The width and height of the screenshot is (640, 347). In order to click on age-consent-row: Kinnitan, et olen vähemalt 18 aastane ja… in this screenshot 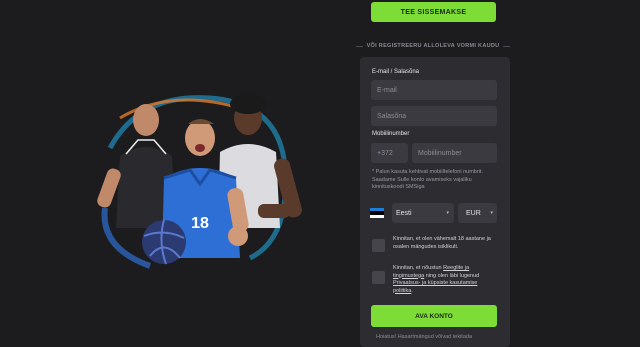, I will do `click(432, 244)`.